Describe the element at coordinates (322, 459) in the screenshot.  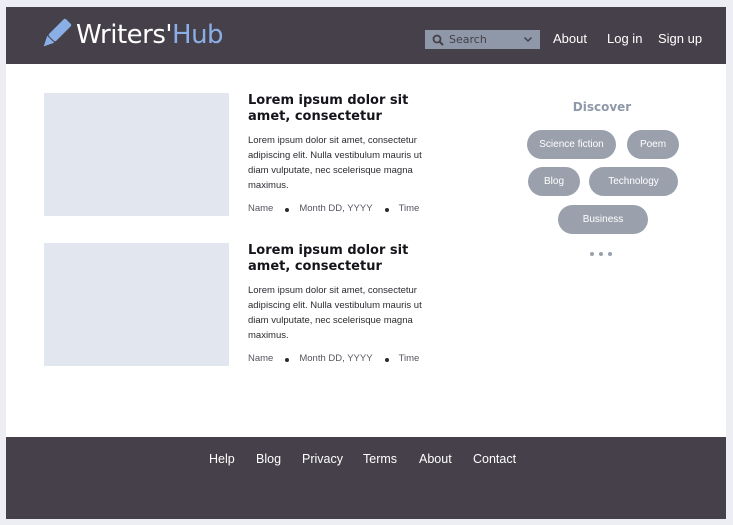
I see `footer-privacy-link: Privacy` at that location.